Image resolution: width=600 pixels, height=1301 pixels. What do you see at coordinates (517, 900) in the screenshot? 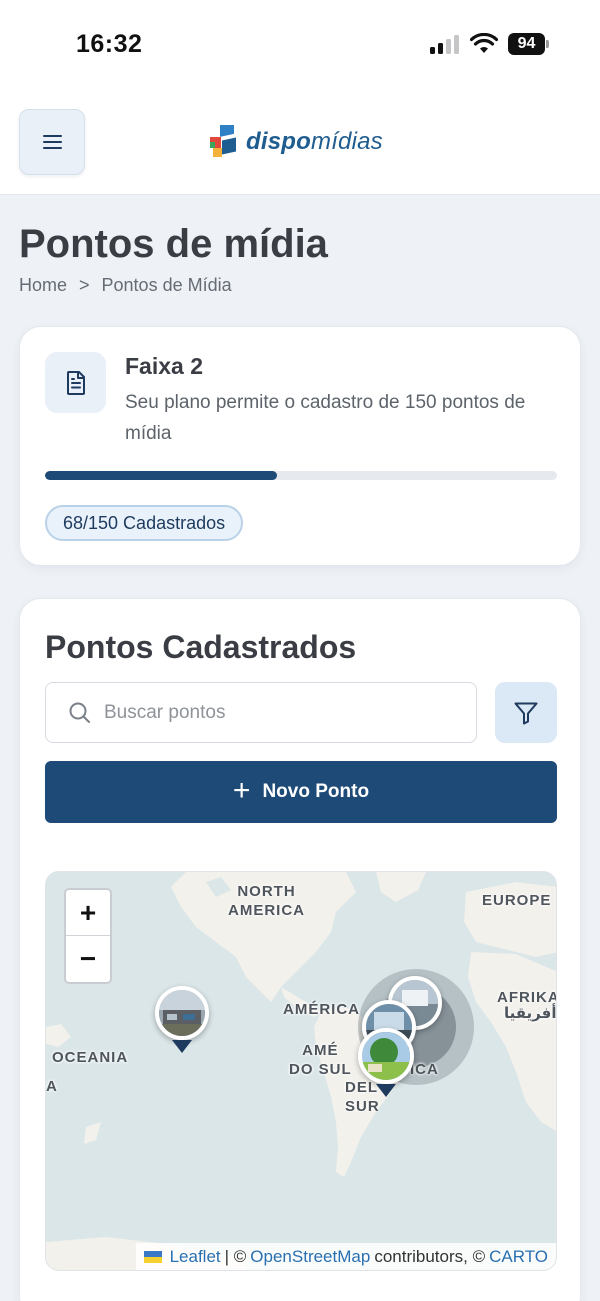
I see `map-label-europe: EUROPE` at bounding box center [517, 900].